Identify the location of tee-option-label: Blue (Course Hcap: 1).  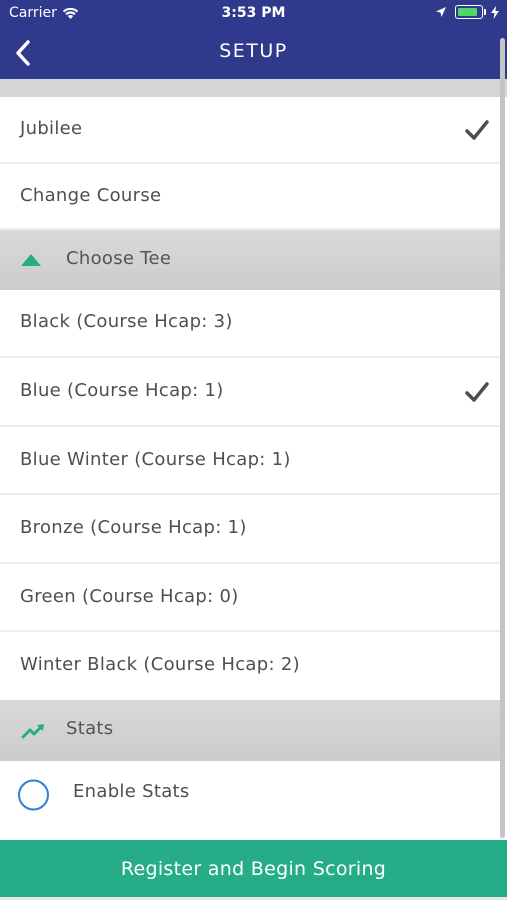
(122, 390).